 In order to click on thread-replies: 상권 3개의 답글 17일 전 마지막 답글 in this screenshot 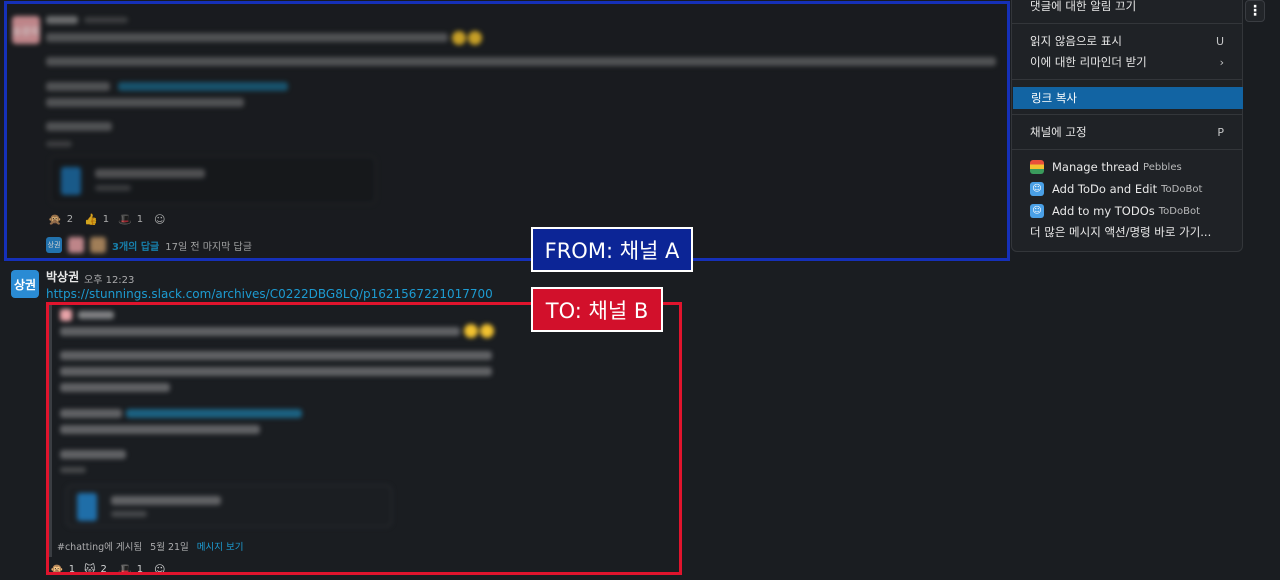, I will do `click(149, 245)`.